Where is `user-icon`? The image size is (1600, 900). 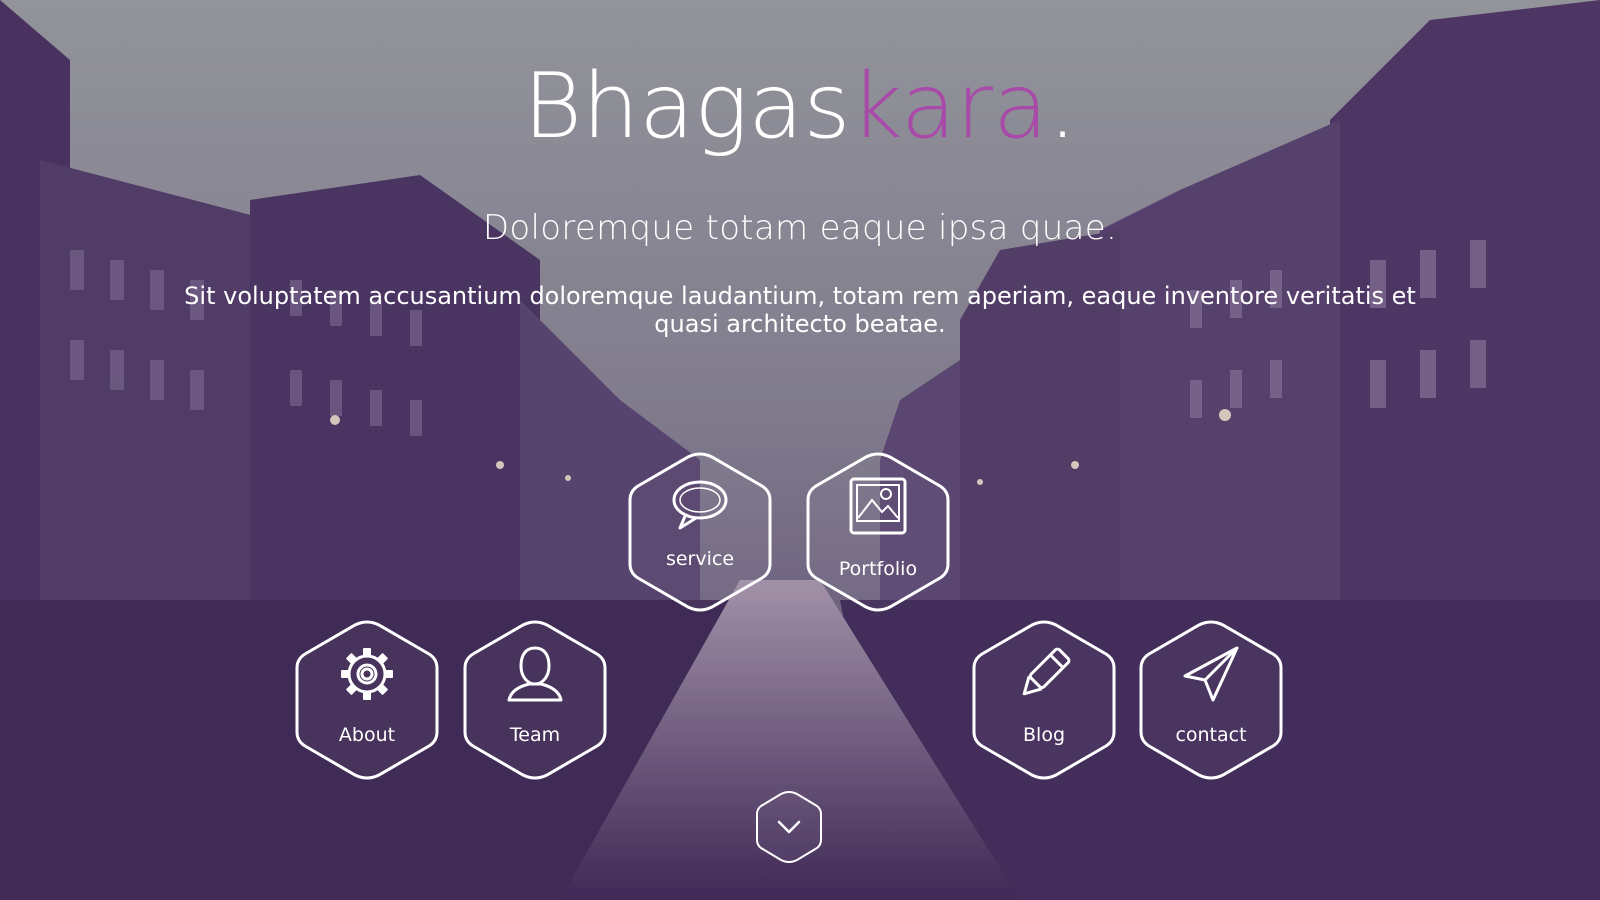
user-icon is located at coordinates (535, 674).